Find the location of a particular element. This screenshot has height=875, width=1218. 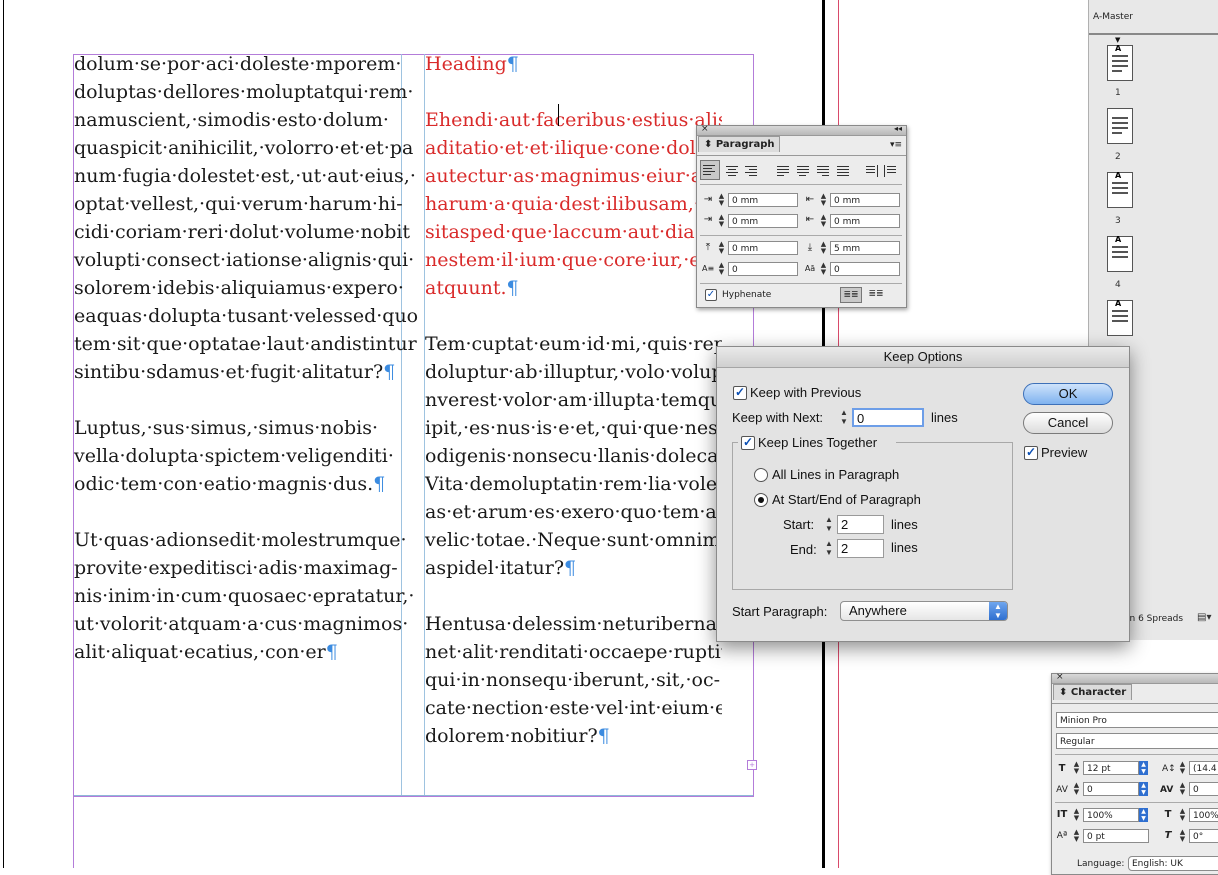

at-start-end-label: At Start/End of Paragraph is located at coordinates (846, 499).